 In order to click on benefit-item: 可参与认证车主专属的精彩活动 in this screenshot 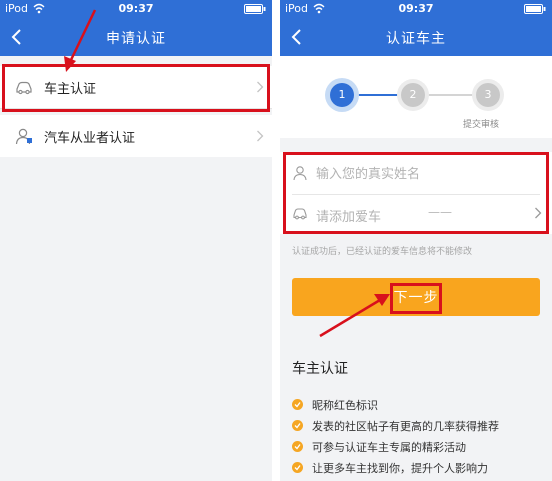, I will do `click(417, 447)`.